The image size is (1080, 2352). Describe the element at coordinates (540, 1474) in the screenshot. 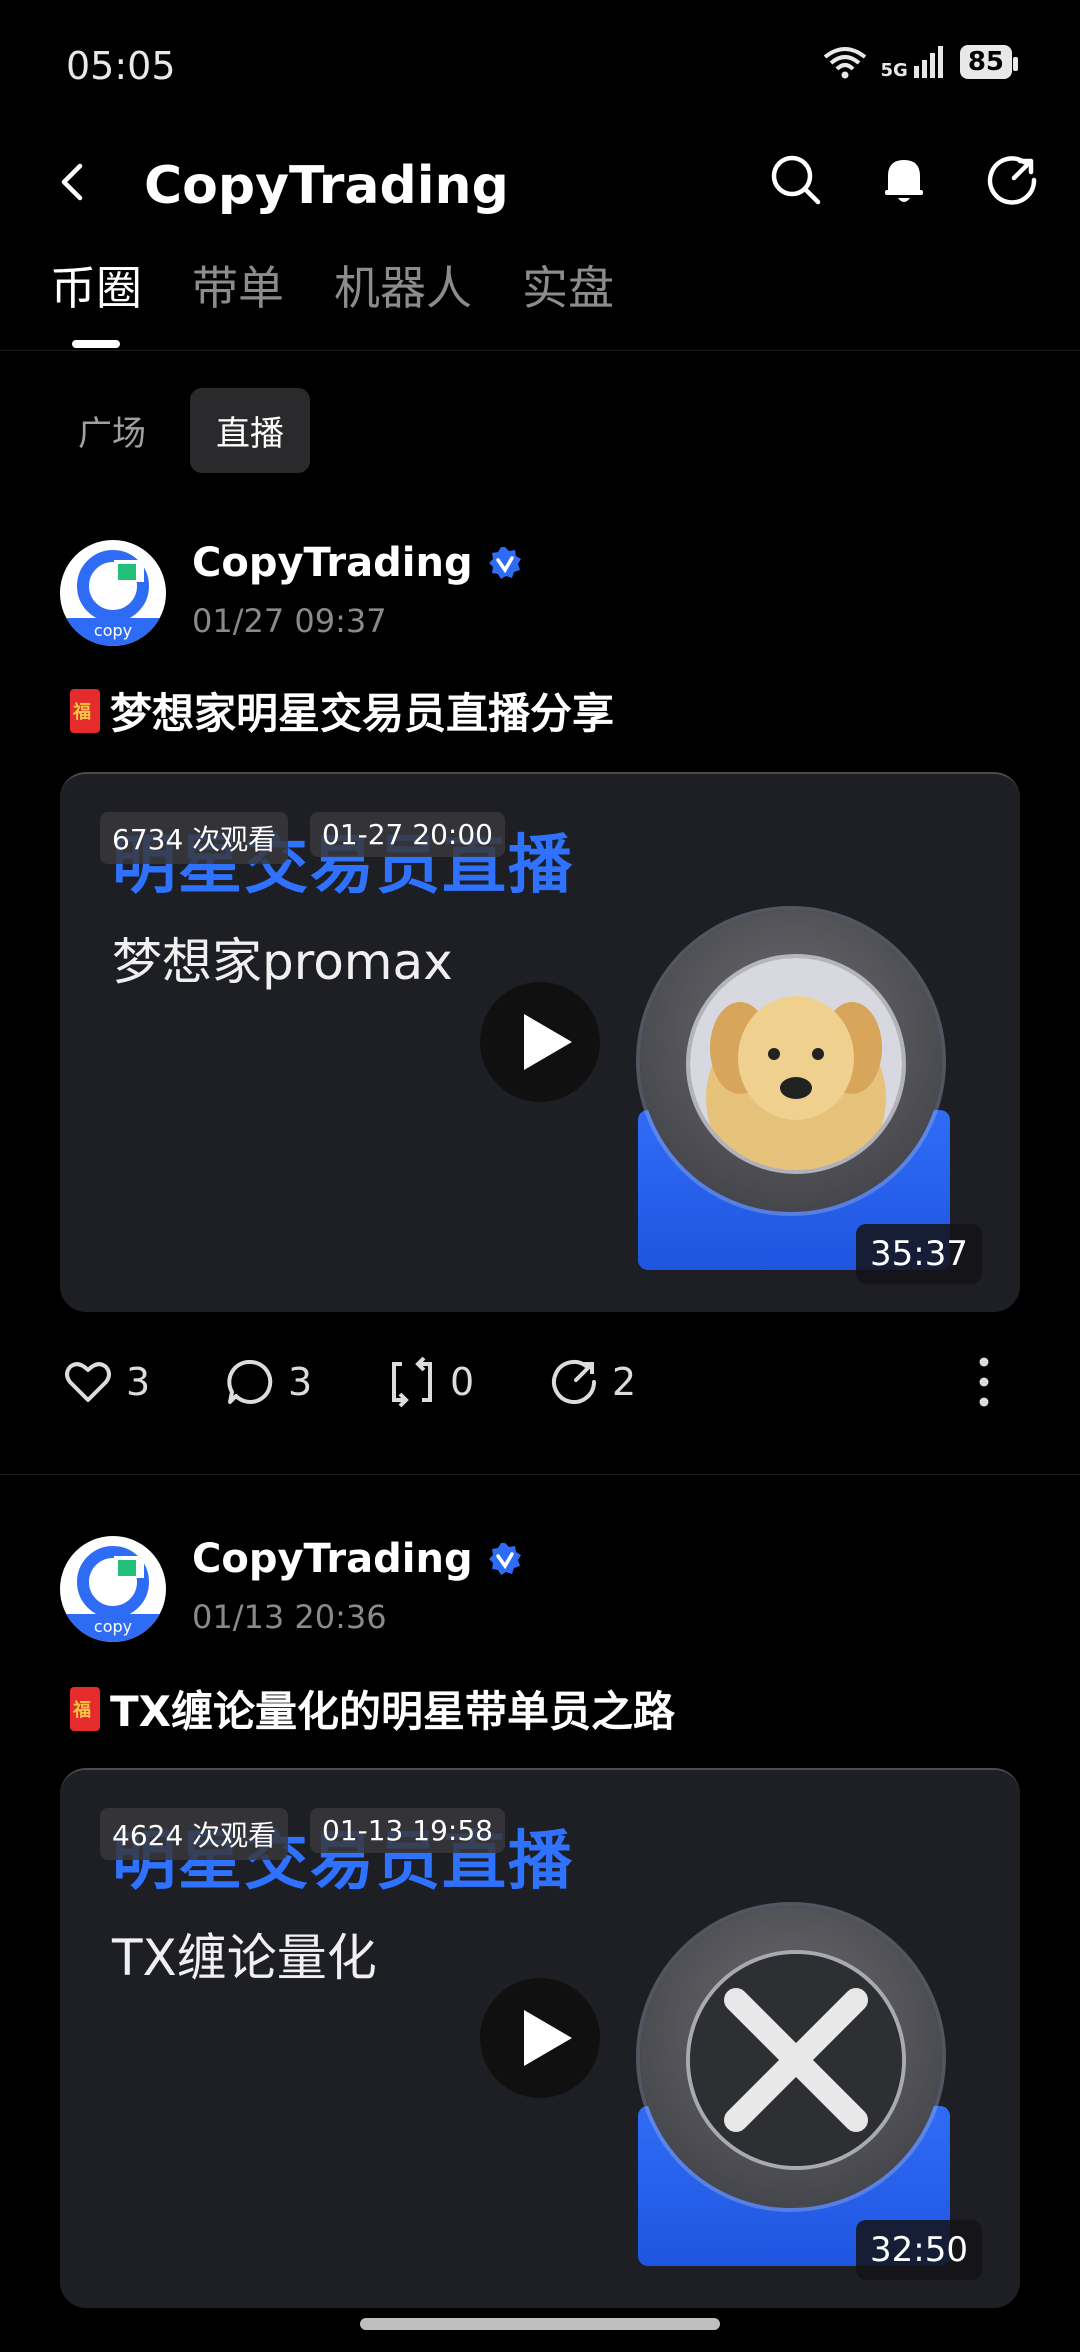

I see `post-divider` at that location.